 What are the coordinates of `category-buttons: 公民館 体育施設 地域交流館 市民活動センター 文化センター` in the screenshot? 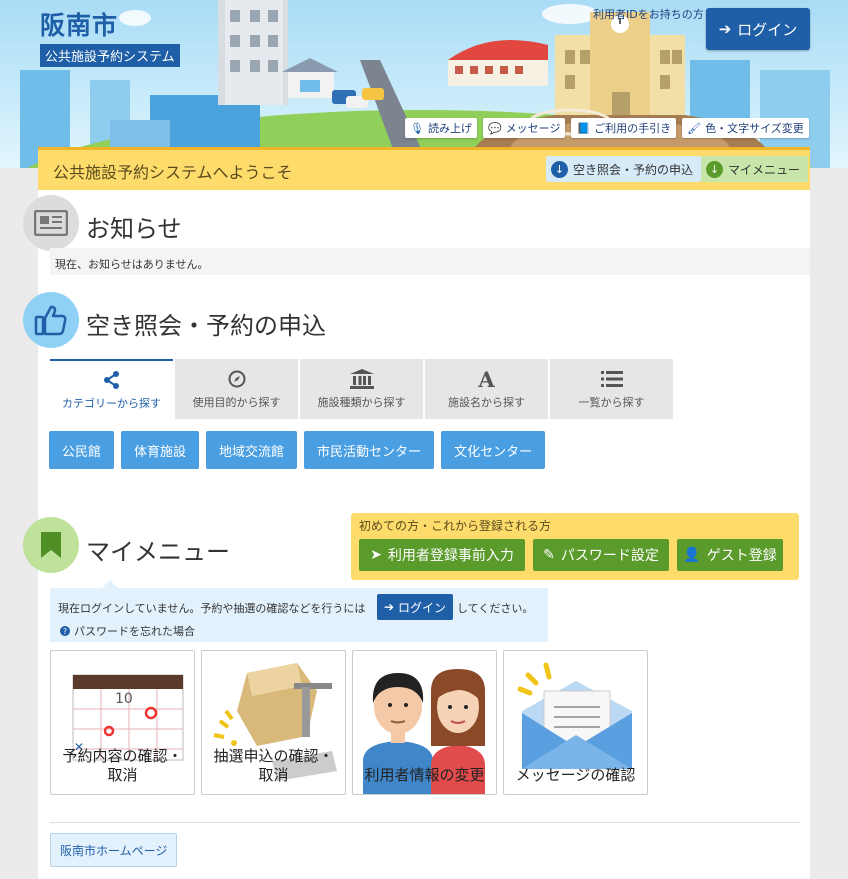 It's located at (297, 450).